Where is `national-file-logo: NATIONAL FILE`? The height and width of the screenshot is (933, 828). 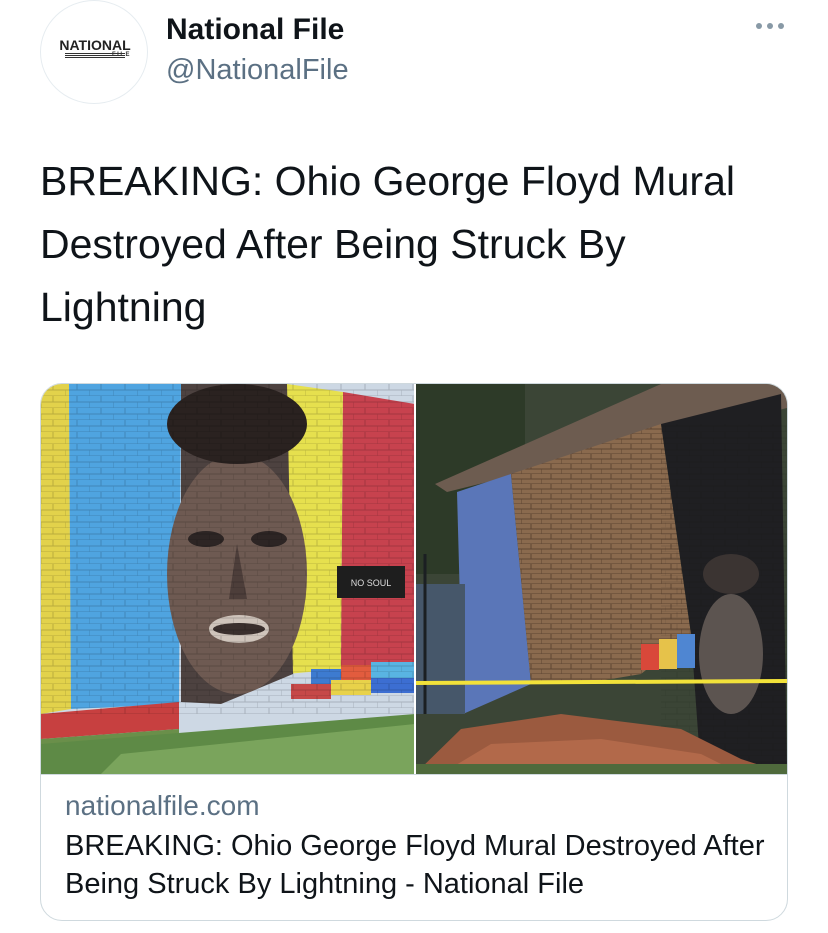
national-file-logo: NATIONAL FILE is located at coordinates (95, 48).